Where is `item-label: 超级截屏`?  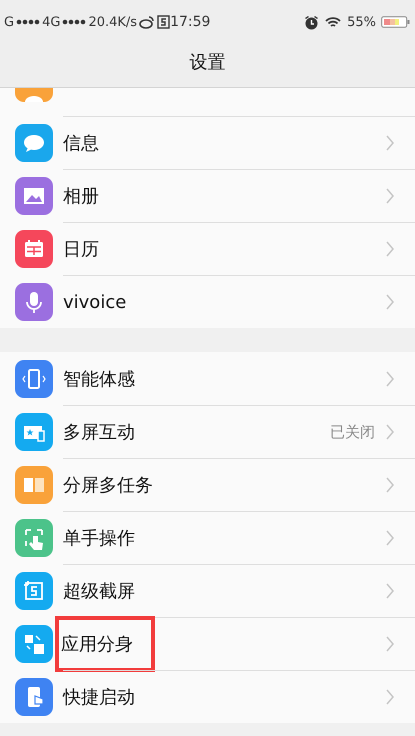
item-label: 超级截屏 is located at coordinates (99, 592).